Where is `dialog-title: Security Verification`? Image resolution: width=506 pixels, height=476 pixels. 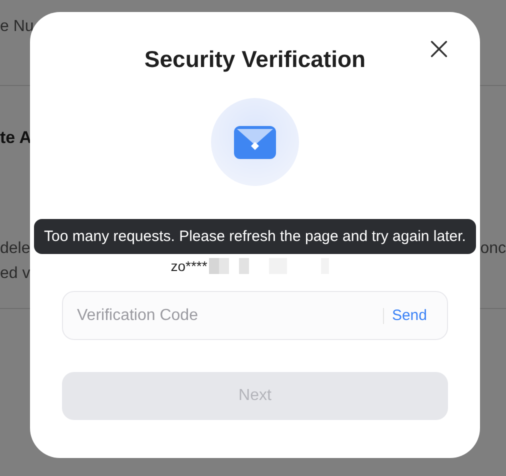 dialog-title: Security Verification is located at coordinates (255, 59).